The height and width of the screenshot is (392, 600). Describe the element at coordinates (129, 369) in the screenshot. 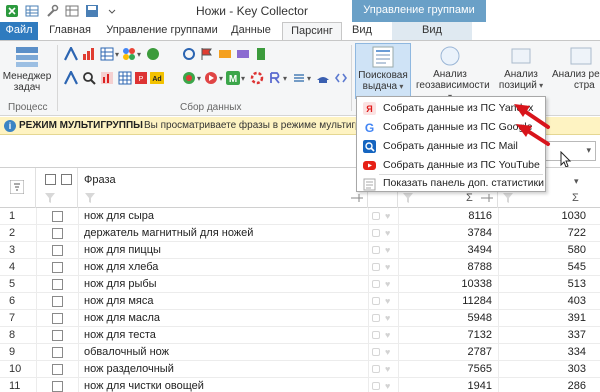

I see `phrase-cell: нож разделочный` at that location.